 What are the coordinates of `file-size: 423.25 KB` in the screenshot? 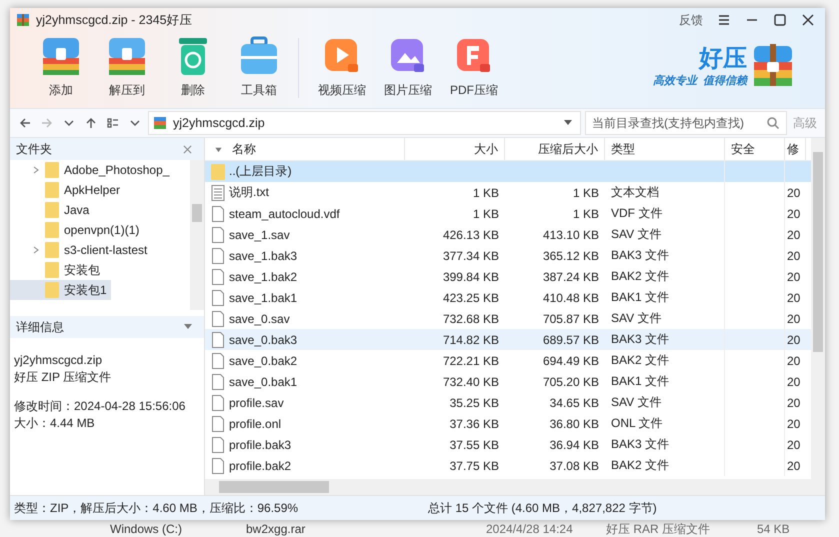 It's located at (470, 297).